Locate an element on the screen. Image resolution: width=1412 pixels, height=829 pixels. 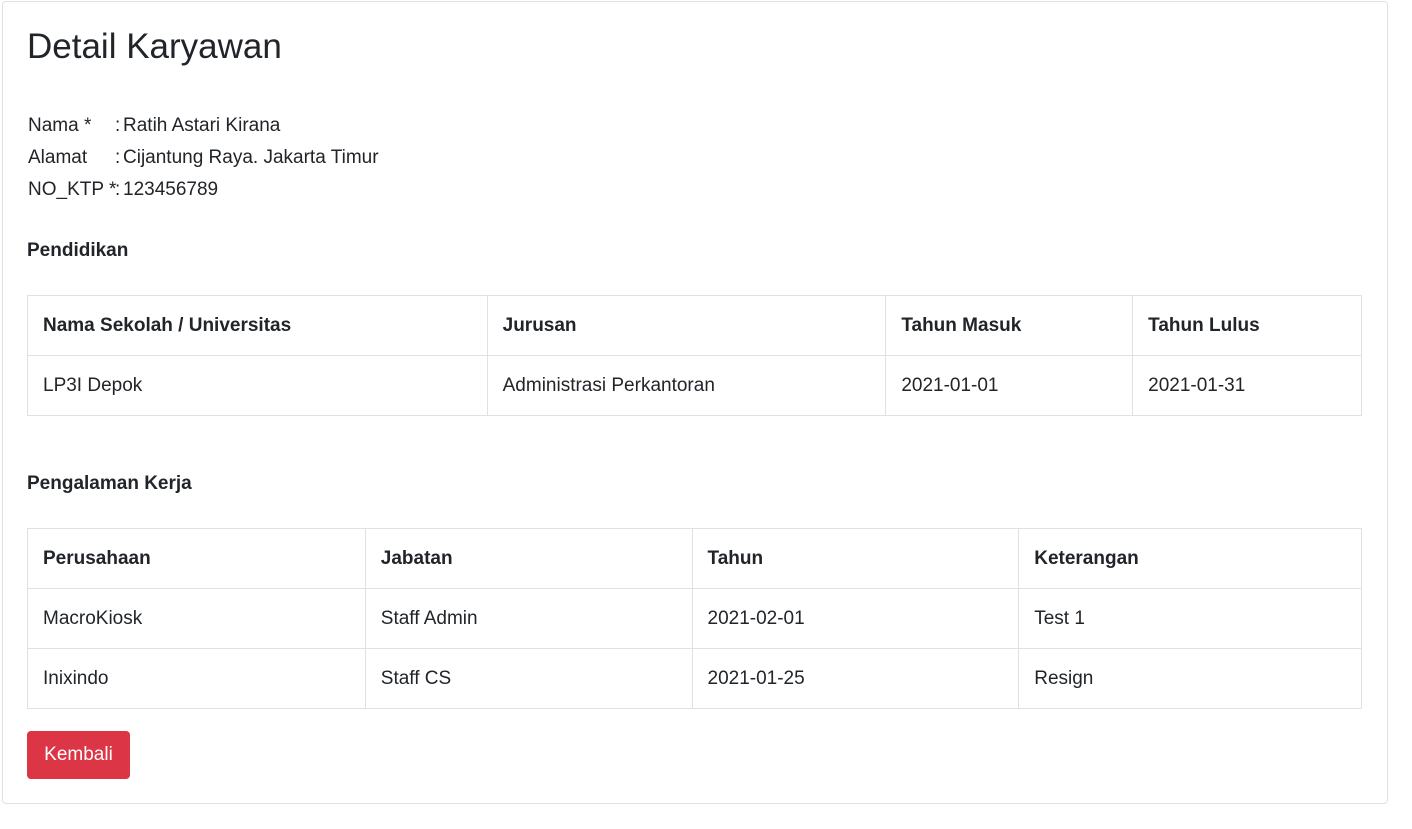
column-header: Perusahaan is located at coordinates (196, 558).